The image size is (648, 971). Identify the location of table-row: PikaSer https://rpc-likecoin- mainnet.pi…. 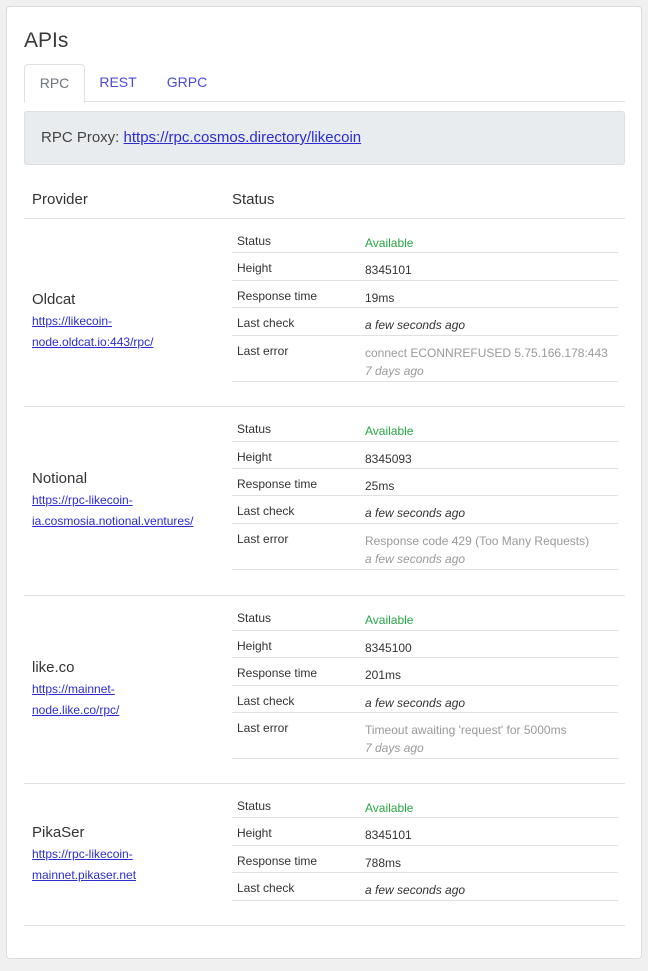
(324, 855).